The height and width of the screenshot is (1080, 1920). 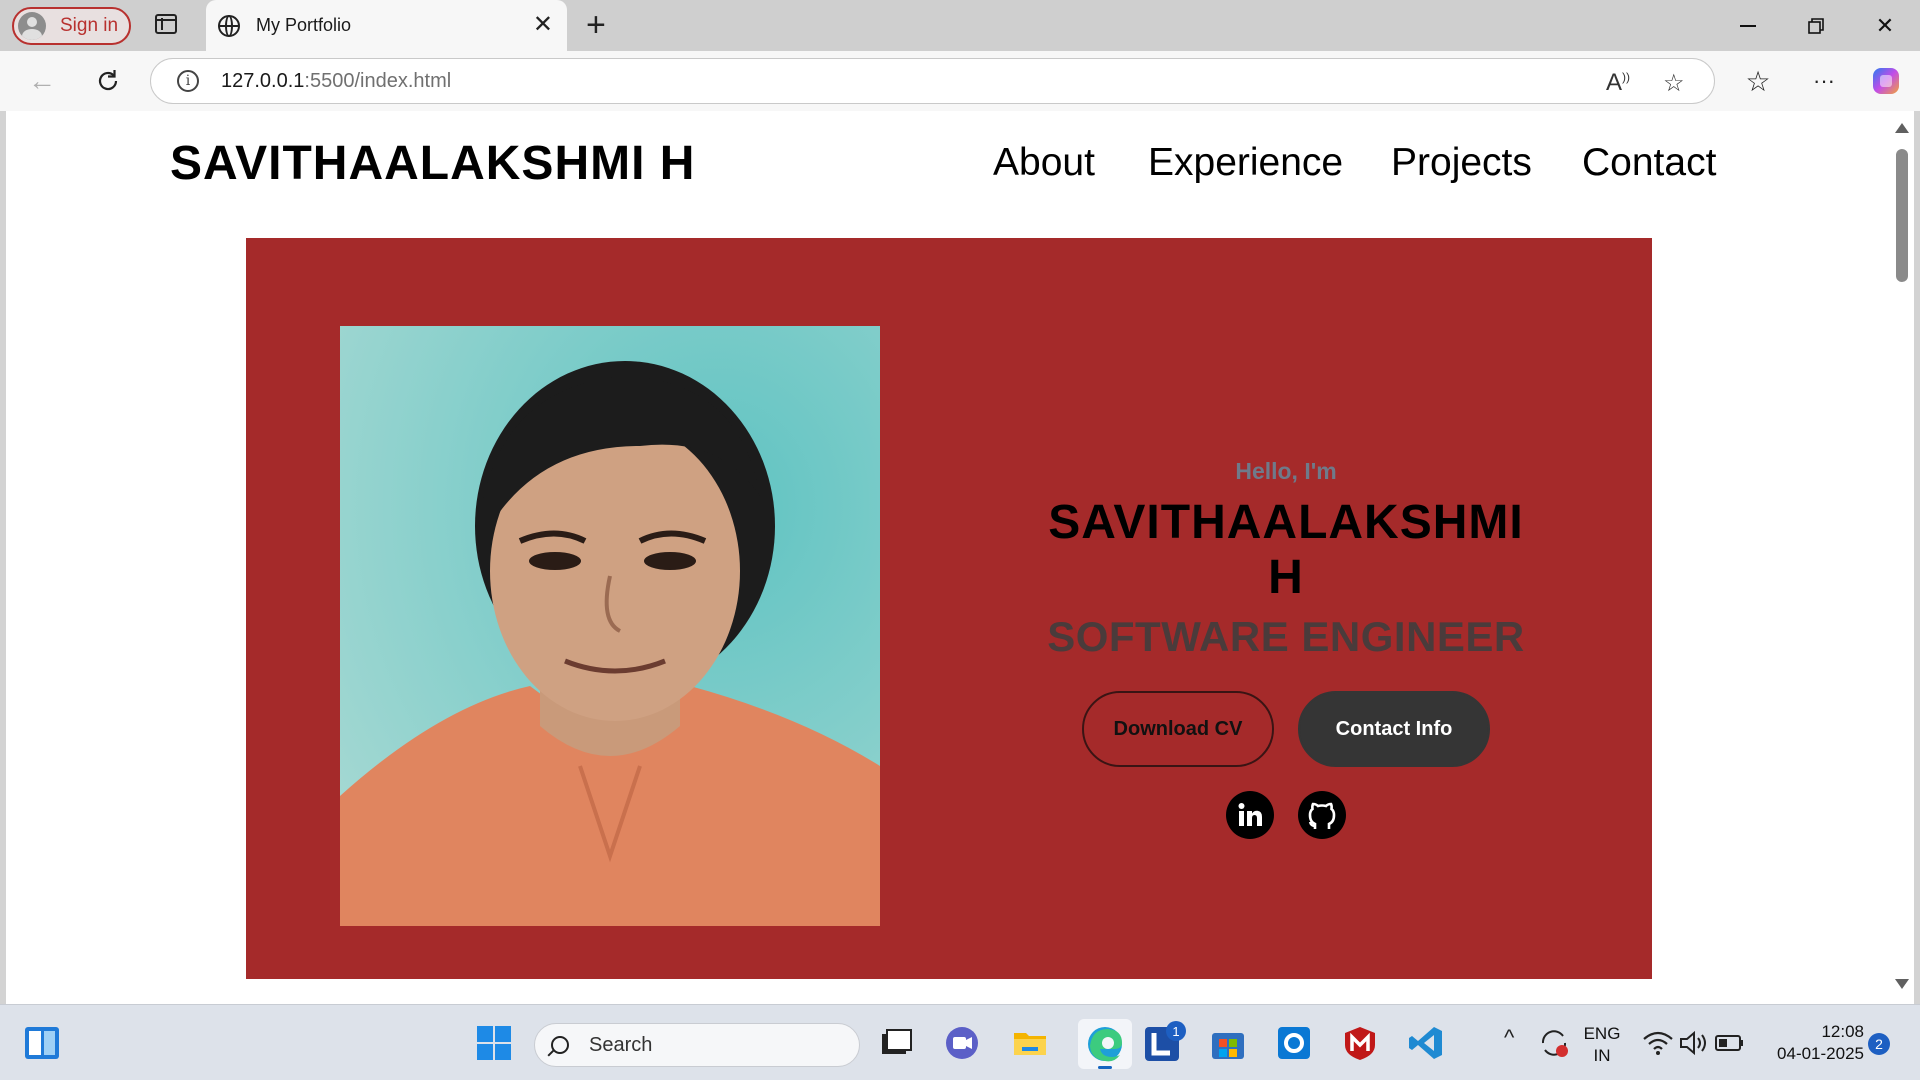 I want to click on windows-taskbar: Search 1 ^ ENG IN 12:08 04-01-2025 2, so click(x=960, y=1042).